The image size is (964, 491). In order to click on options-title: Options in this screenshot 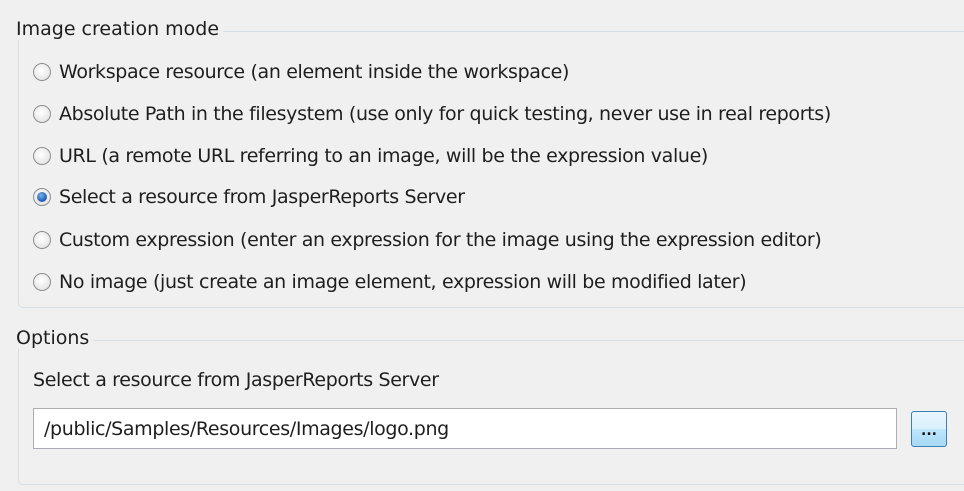, I will do `click(53, 338)`.